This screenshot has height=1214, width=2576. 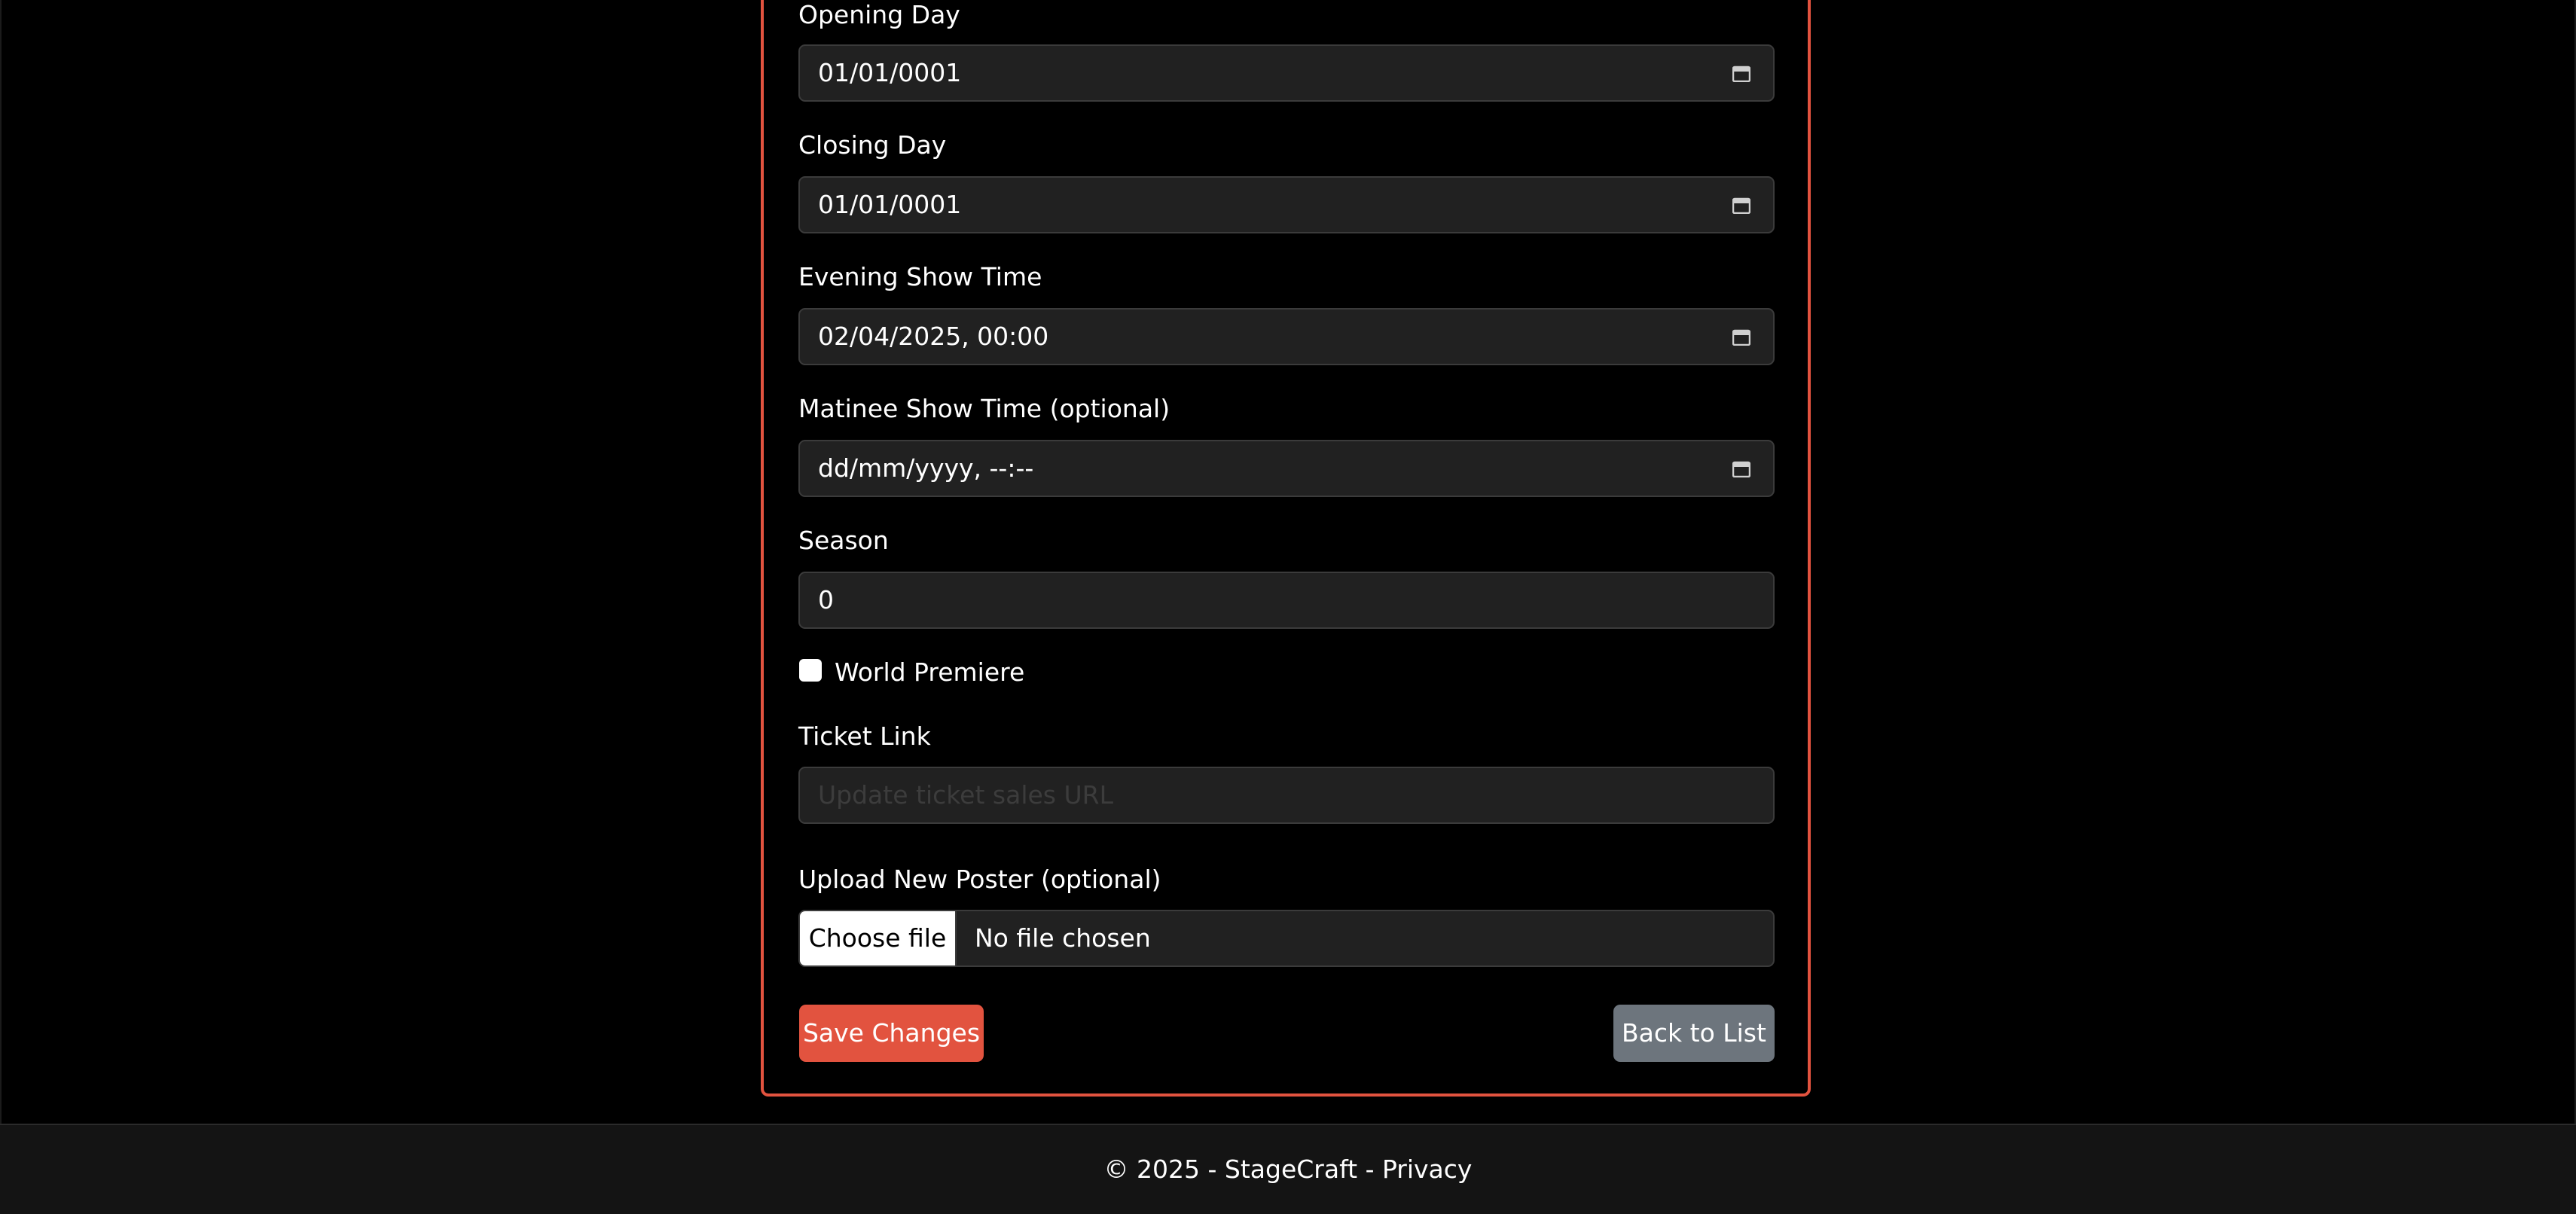 What do you see at coordinates (933, 336) in the screenshot?
I see `evening-show-time-value: 02/04/2025, 00:00` at bounding box center [933, 336].